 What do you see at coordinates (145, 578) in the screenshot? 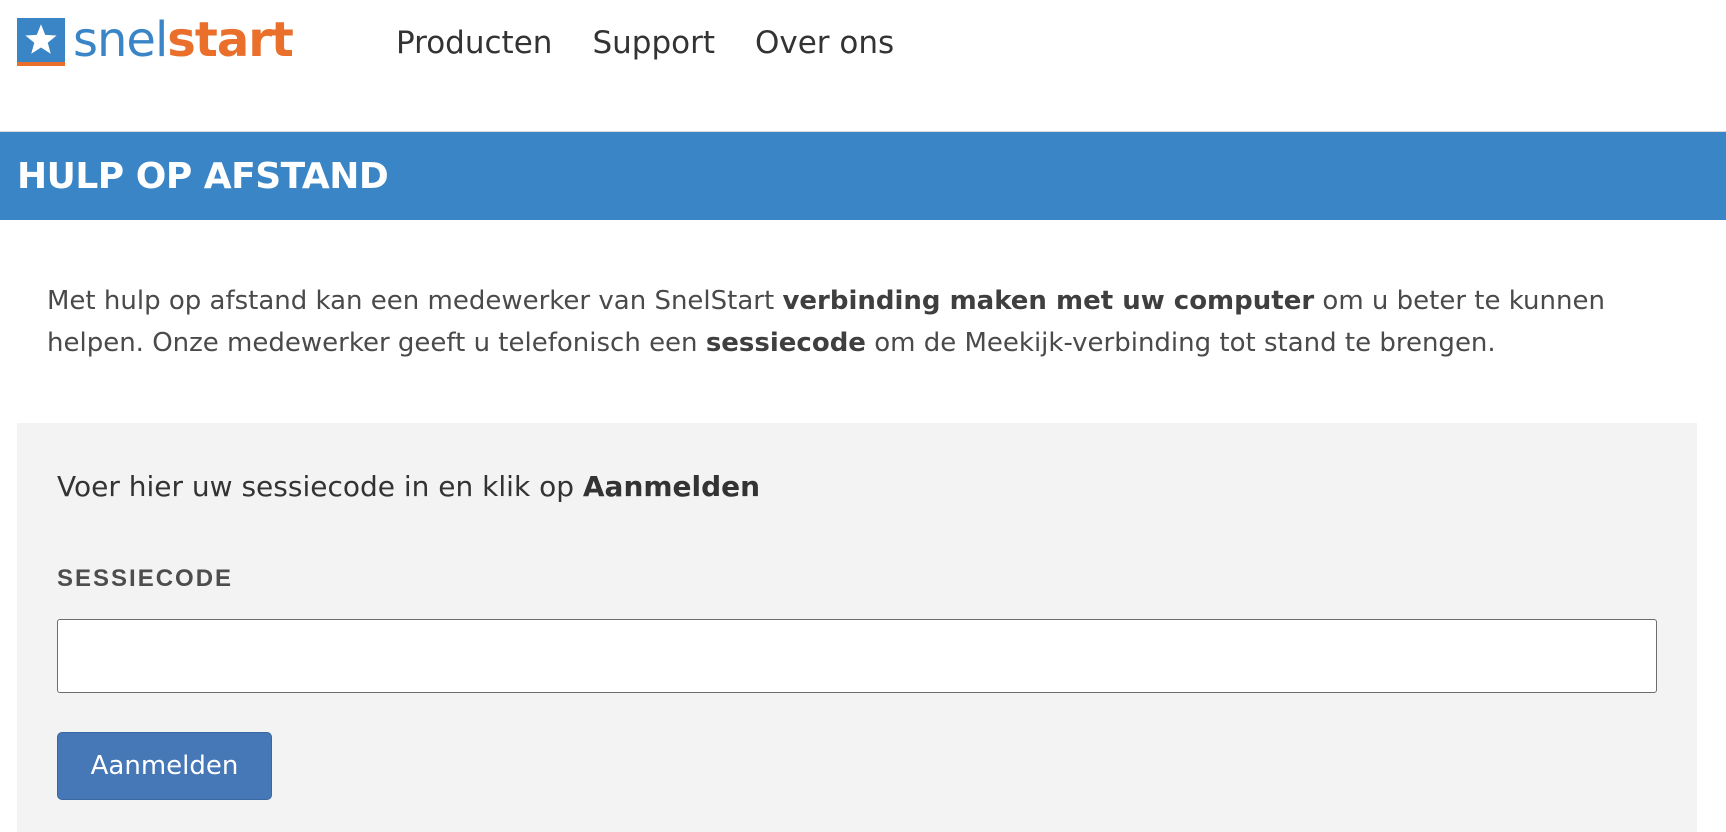
I see `sessiecode-label: SESSIECODE` at bounding box center [145, 578].